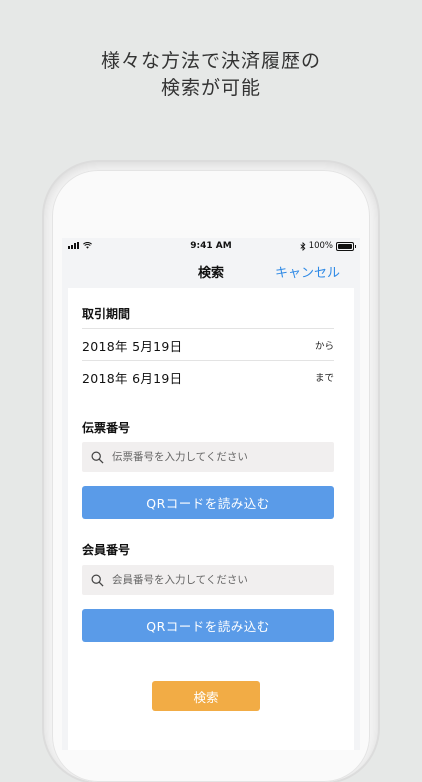 The width and height of the screenshot is (422, 782). I want to click on cancel-button: キャンセル, so click(307, 271).